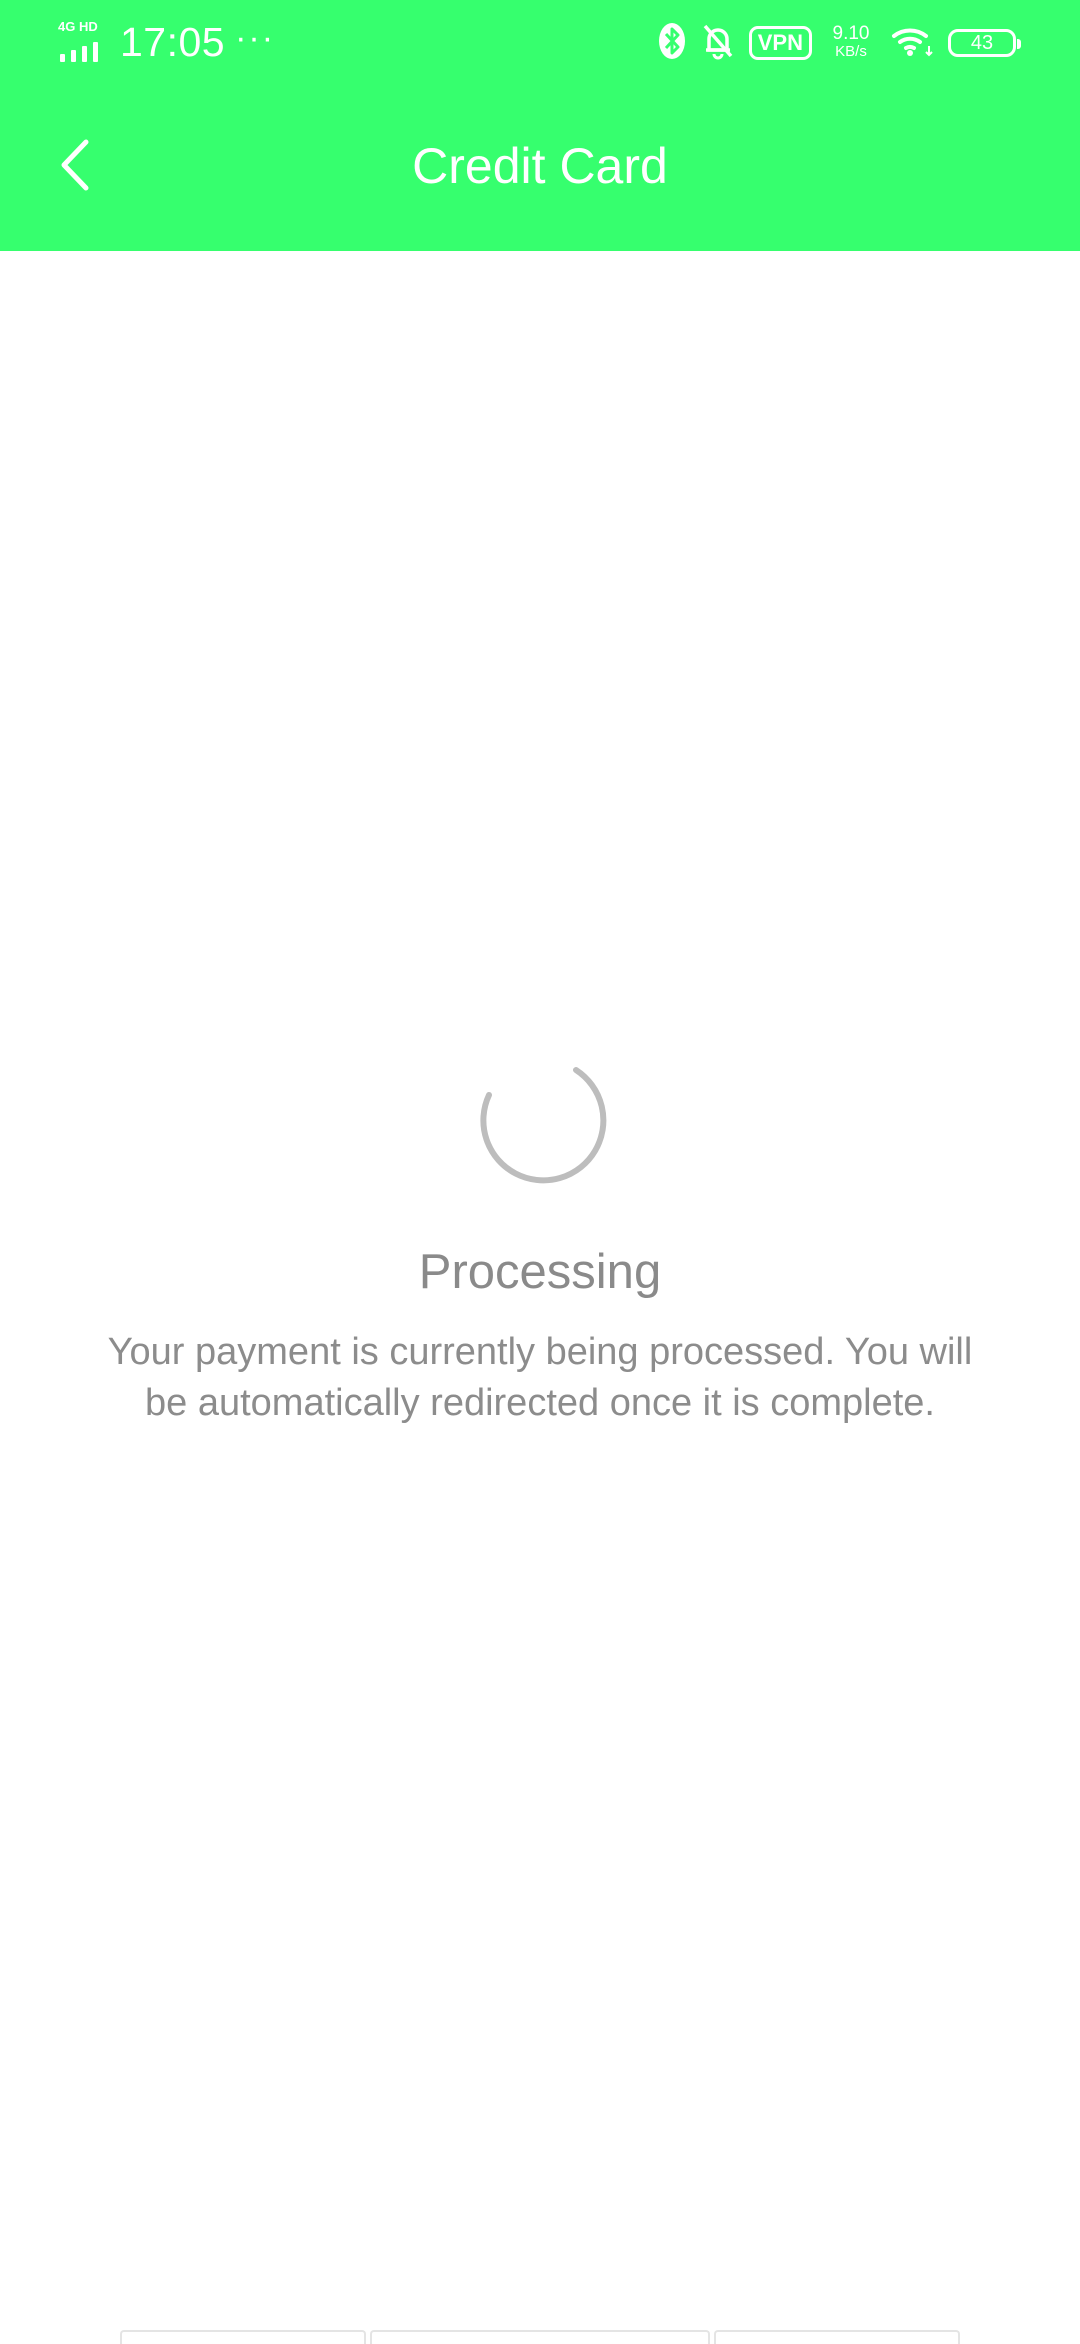 Image resolution: width=1080 pixels, height=2344 pixels. What do you see at coordinates (851, 33) in the screenshot?
I see `speed-value: 9.10` at bounding box center [851, 33].